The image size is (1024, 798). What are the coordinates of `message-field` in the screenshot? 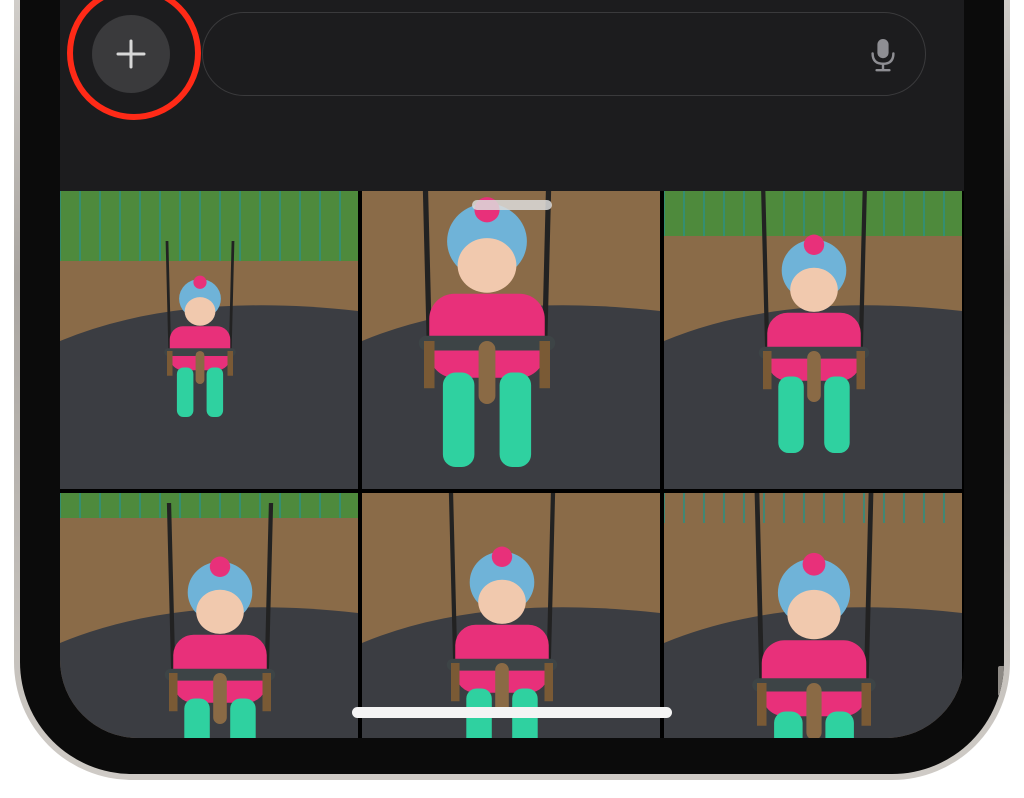 It's located at (564, 54).